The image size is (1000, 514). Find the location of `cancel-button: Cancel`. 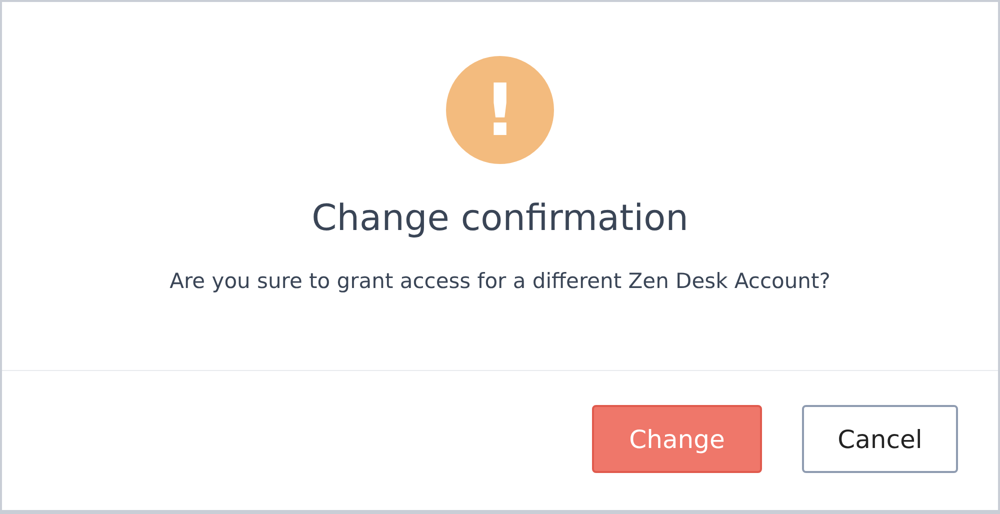

cancel-button: Cancel is located at coordinates (880, 439).